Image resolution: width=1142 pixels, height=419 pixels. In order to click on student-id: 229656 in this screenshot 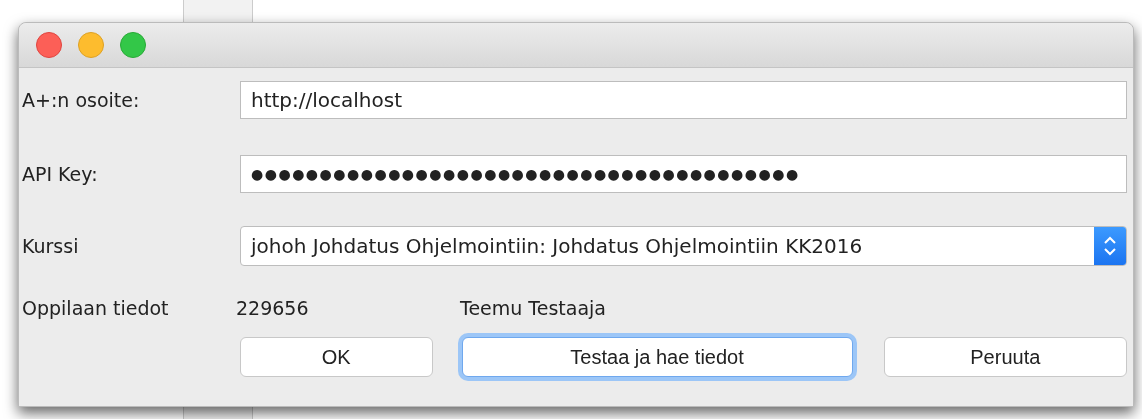, I will do `click(273, 308)`.